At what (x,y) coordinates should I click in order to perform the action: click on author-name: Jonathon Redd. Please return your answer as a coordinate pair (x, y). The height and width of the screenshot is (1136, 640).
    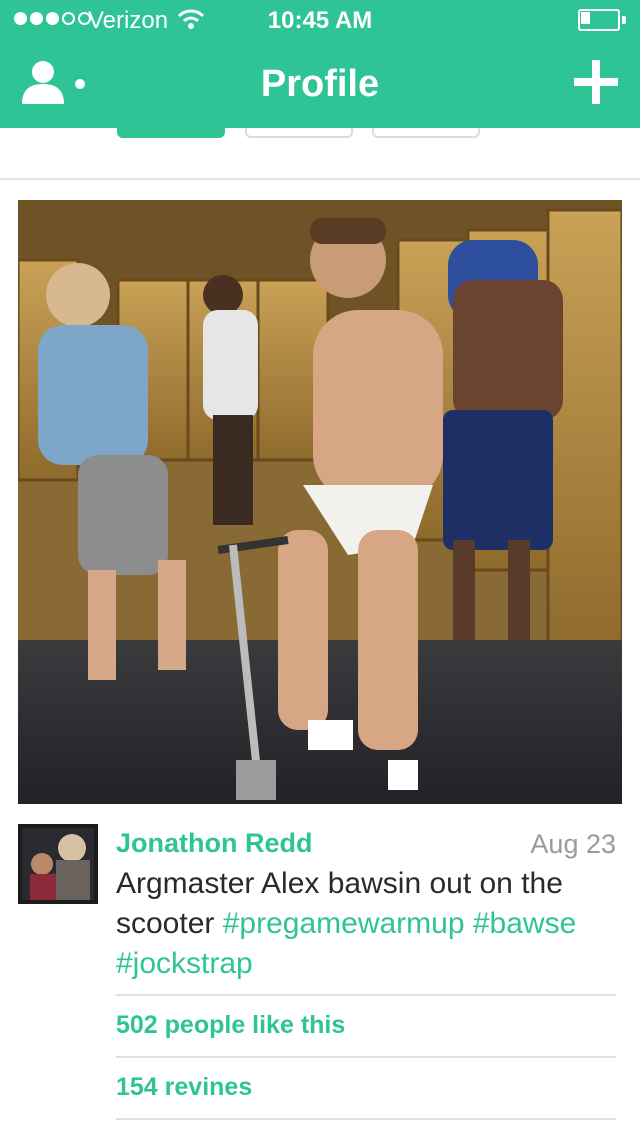
    Looking at the image, I should click on (214, 843).